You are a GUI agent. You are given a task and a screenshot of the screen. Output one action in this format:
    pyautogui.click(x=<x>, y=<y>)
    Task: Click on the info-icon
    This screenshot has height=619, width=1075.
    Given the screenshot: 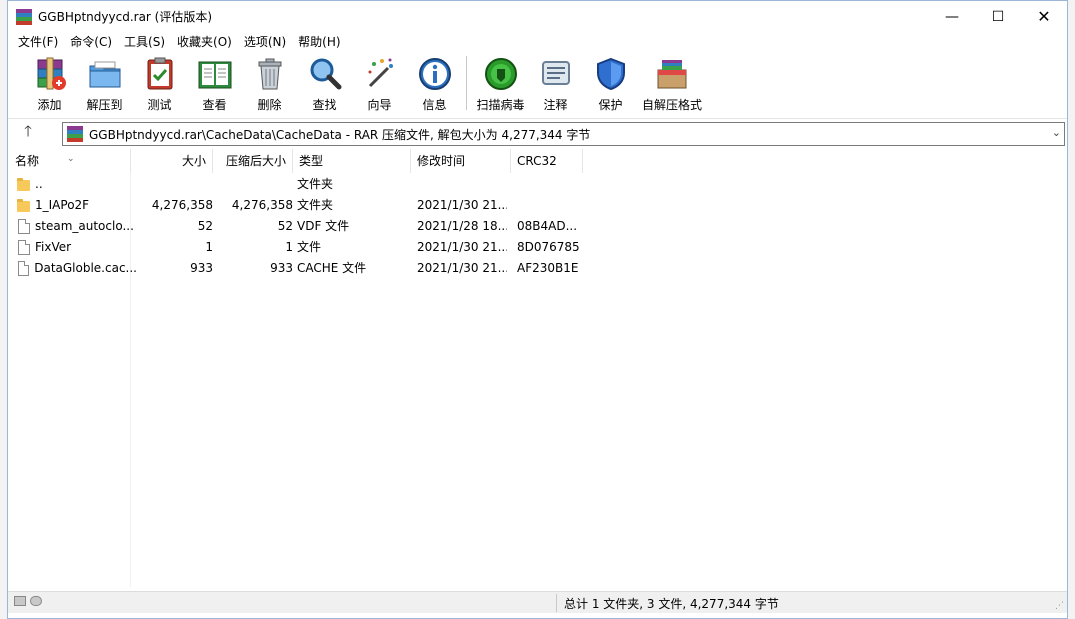 What is the action you would take?
    pyautogui.click(x=435, y=74)
    